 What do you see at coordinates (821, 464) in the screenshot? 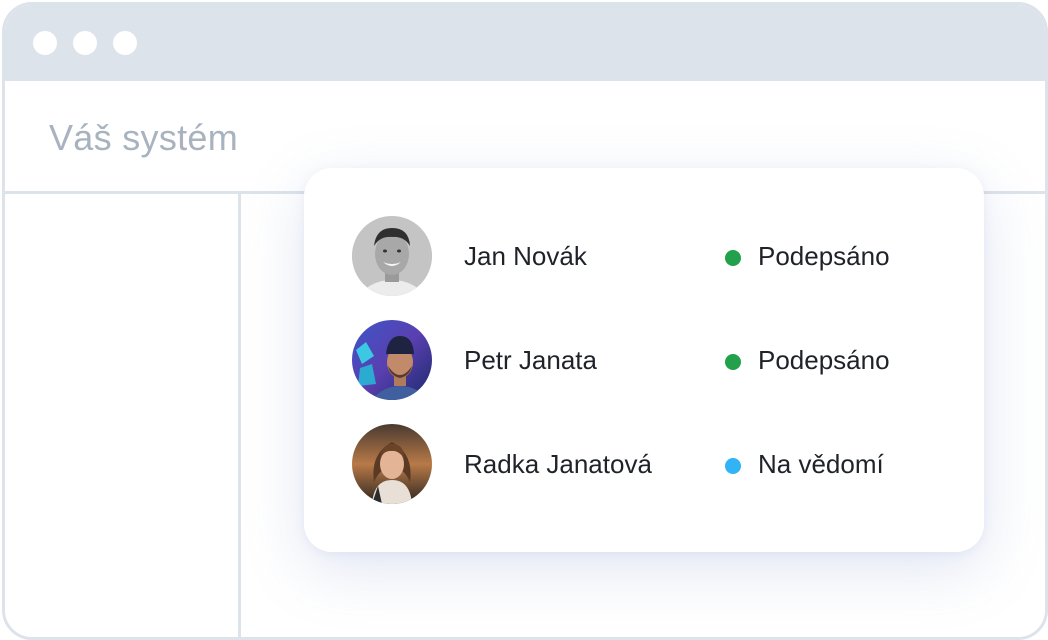
I see `status-label: Na vědomí` at bounding box center [821, 464].